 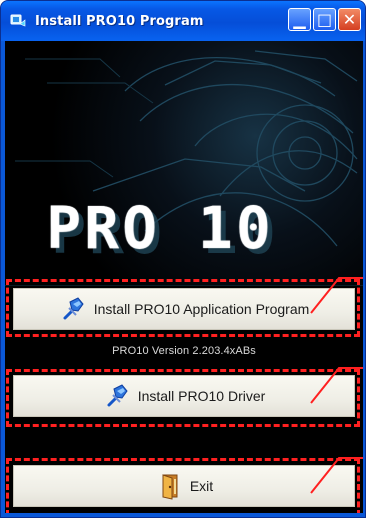 I want to click on version-label: PRO10 Version 2.203.4xABs, so click(x=184, y=351).